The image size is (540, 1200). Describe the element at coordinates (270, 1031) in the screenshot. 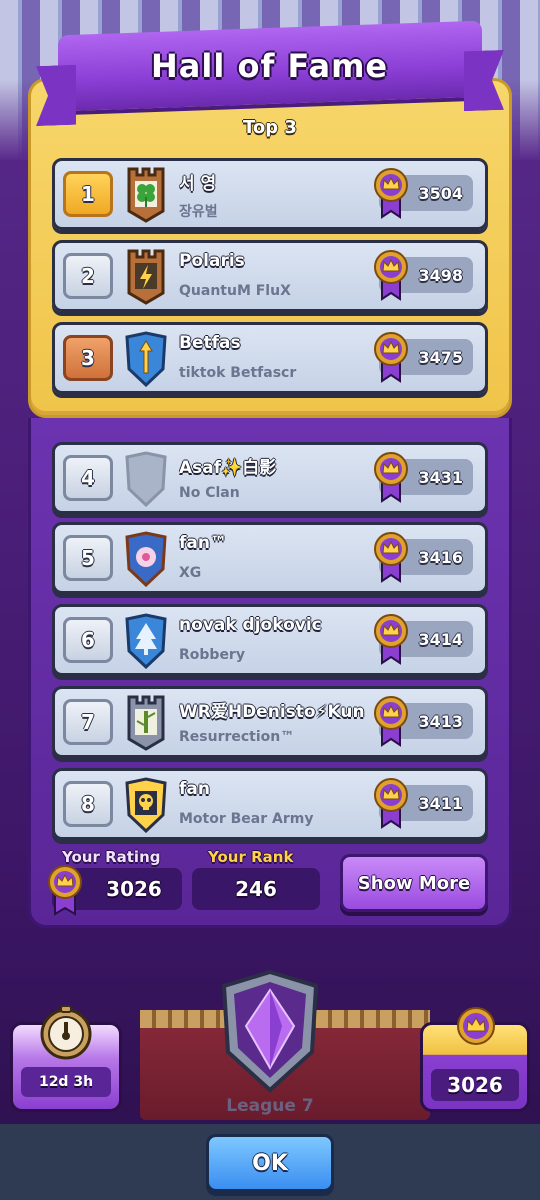

I see `league-crystal-icon` at that location.